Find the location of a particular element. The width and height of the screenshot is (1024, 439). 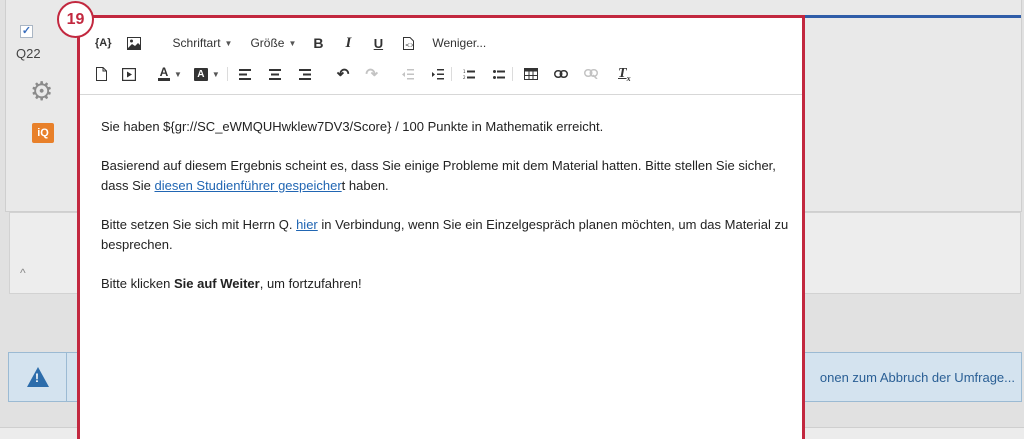

unlink-button is located at coordinates (591, 74).